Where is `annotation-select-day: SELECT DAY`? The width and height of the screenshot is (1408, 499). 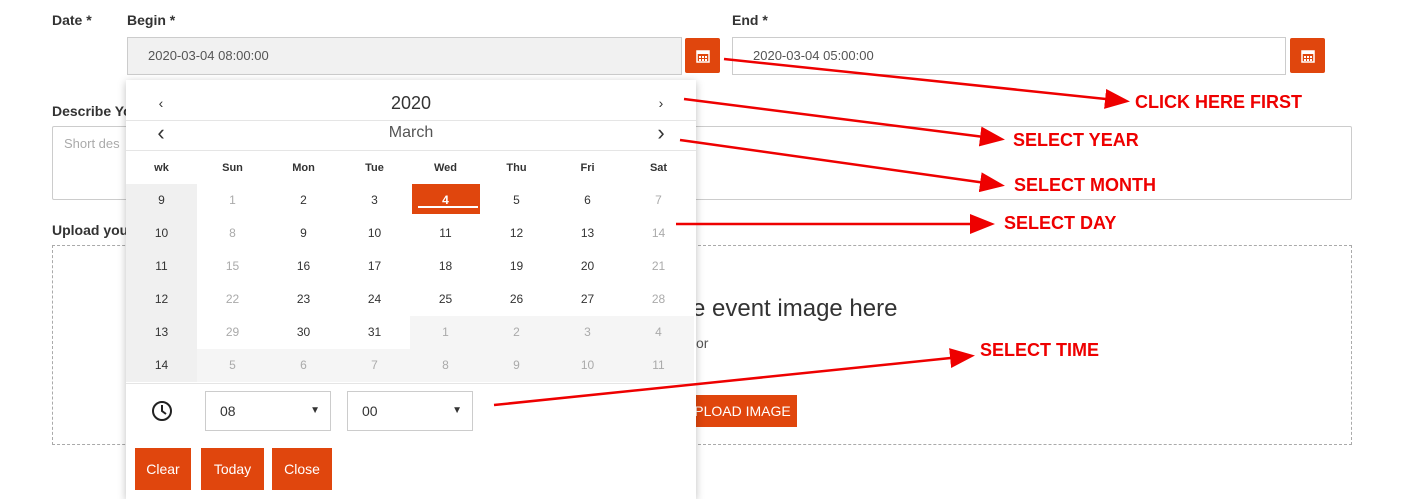 annotation-select-day: SELECT DAY is located at coordinates (1060, 223).